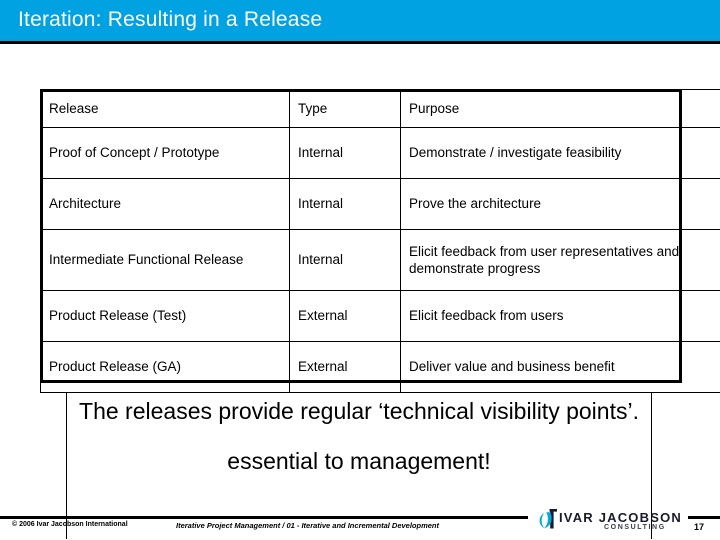 This screenshot has height=540, width=720. I want to click on ivar-jacobson-logo: IVAR JACOBSON CONSULTING, so click(611, 520).